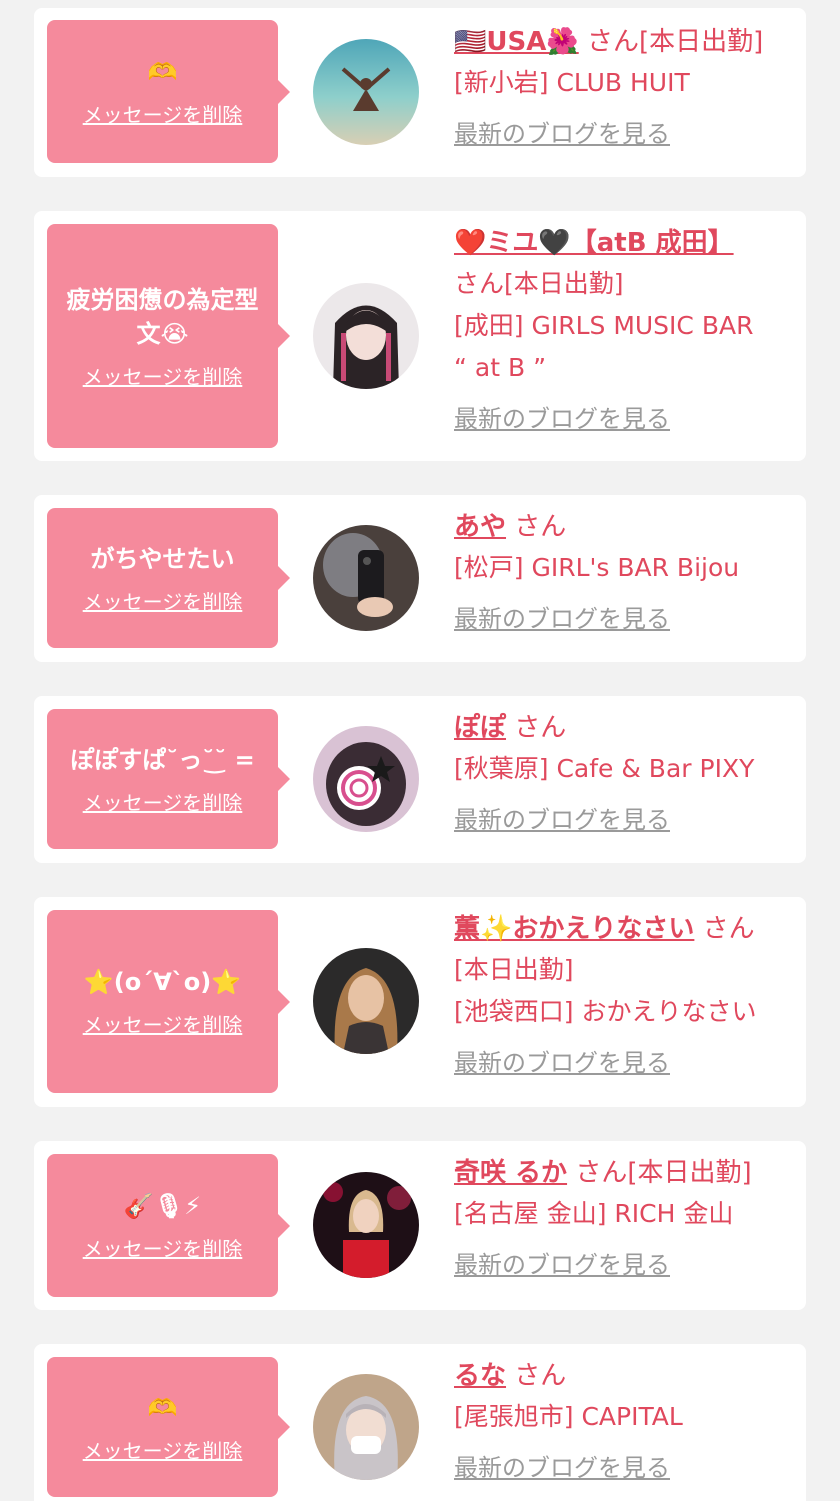  I want to click on message-text: 🎸🎙⚡, so click(162, 1206).